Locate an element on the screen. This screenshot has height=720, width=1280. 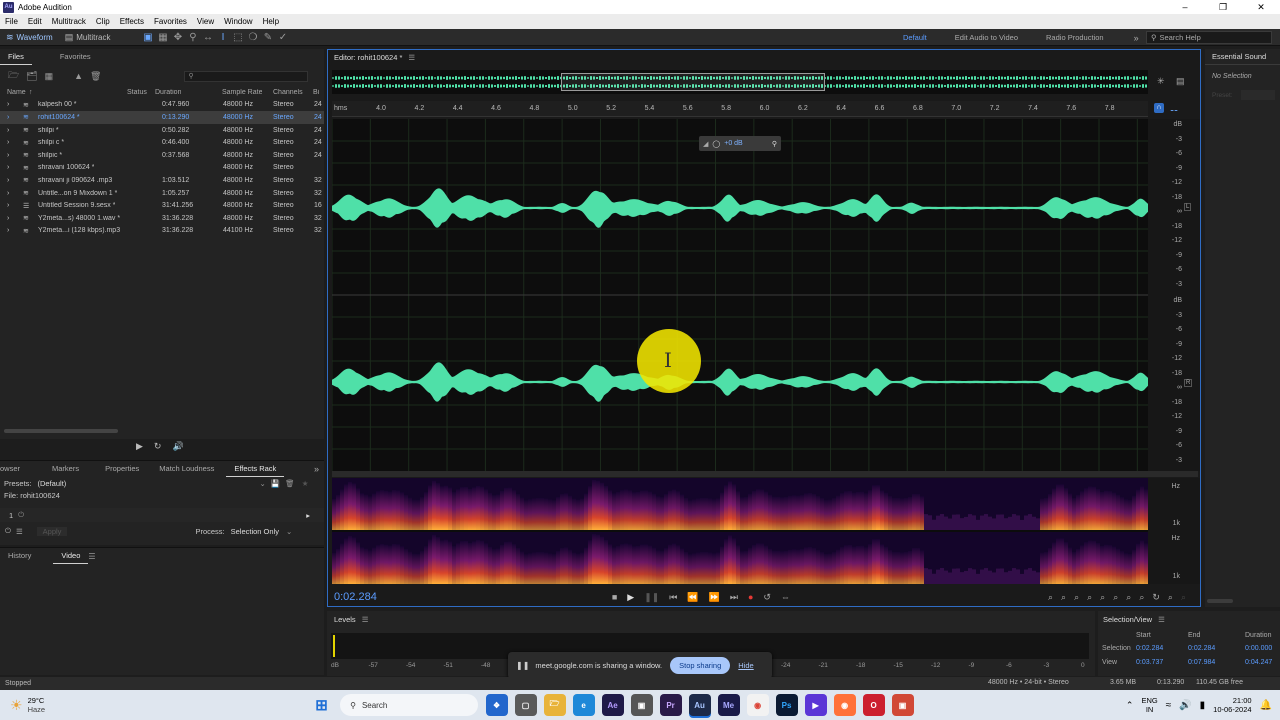
lasso-tool-icon: ❍ is located at coordinates (252, 37).